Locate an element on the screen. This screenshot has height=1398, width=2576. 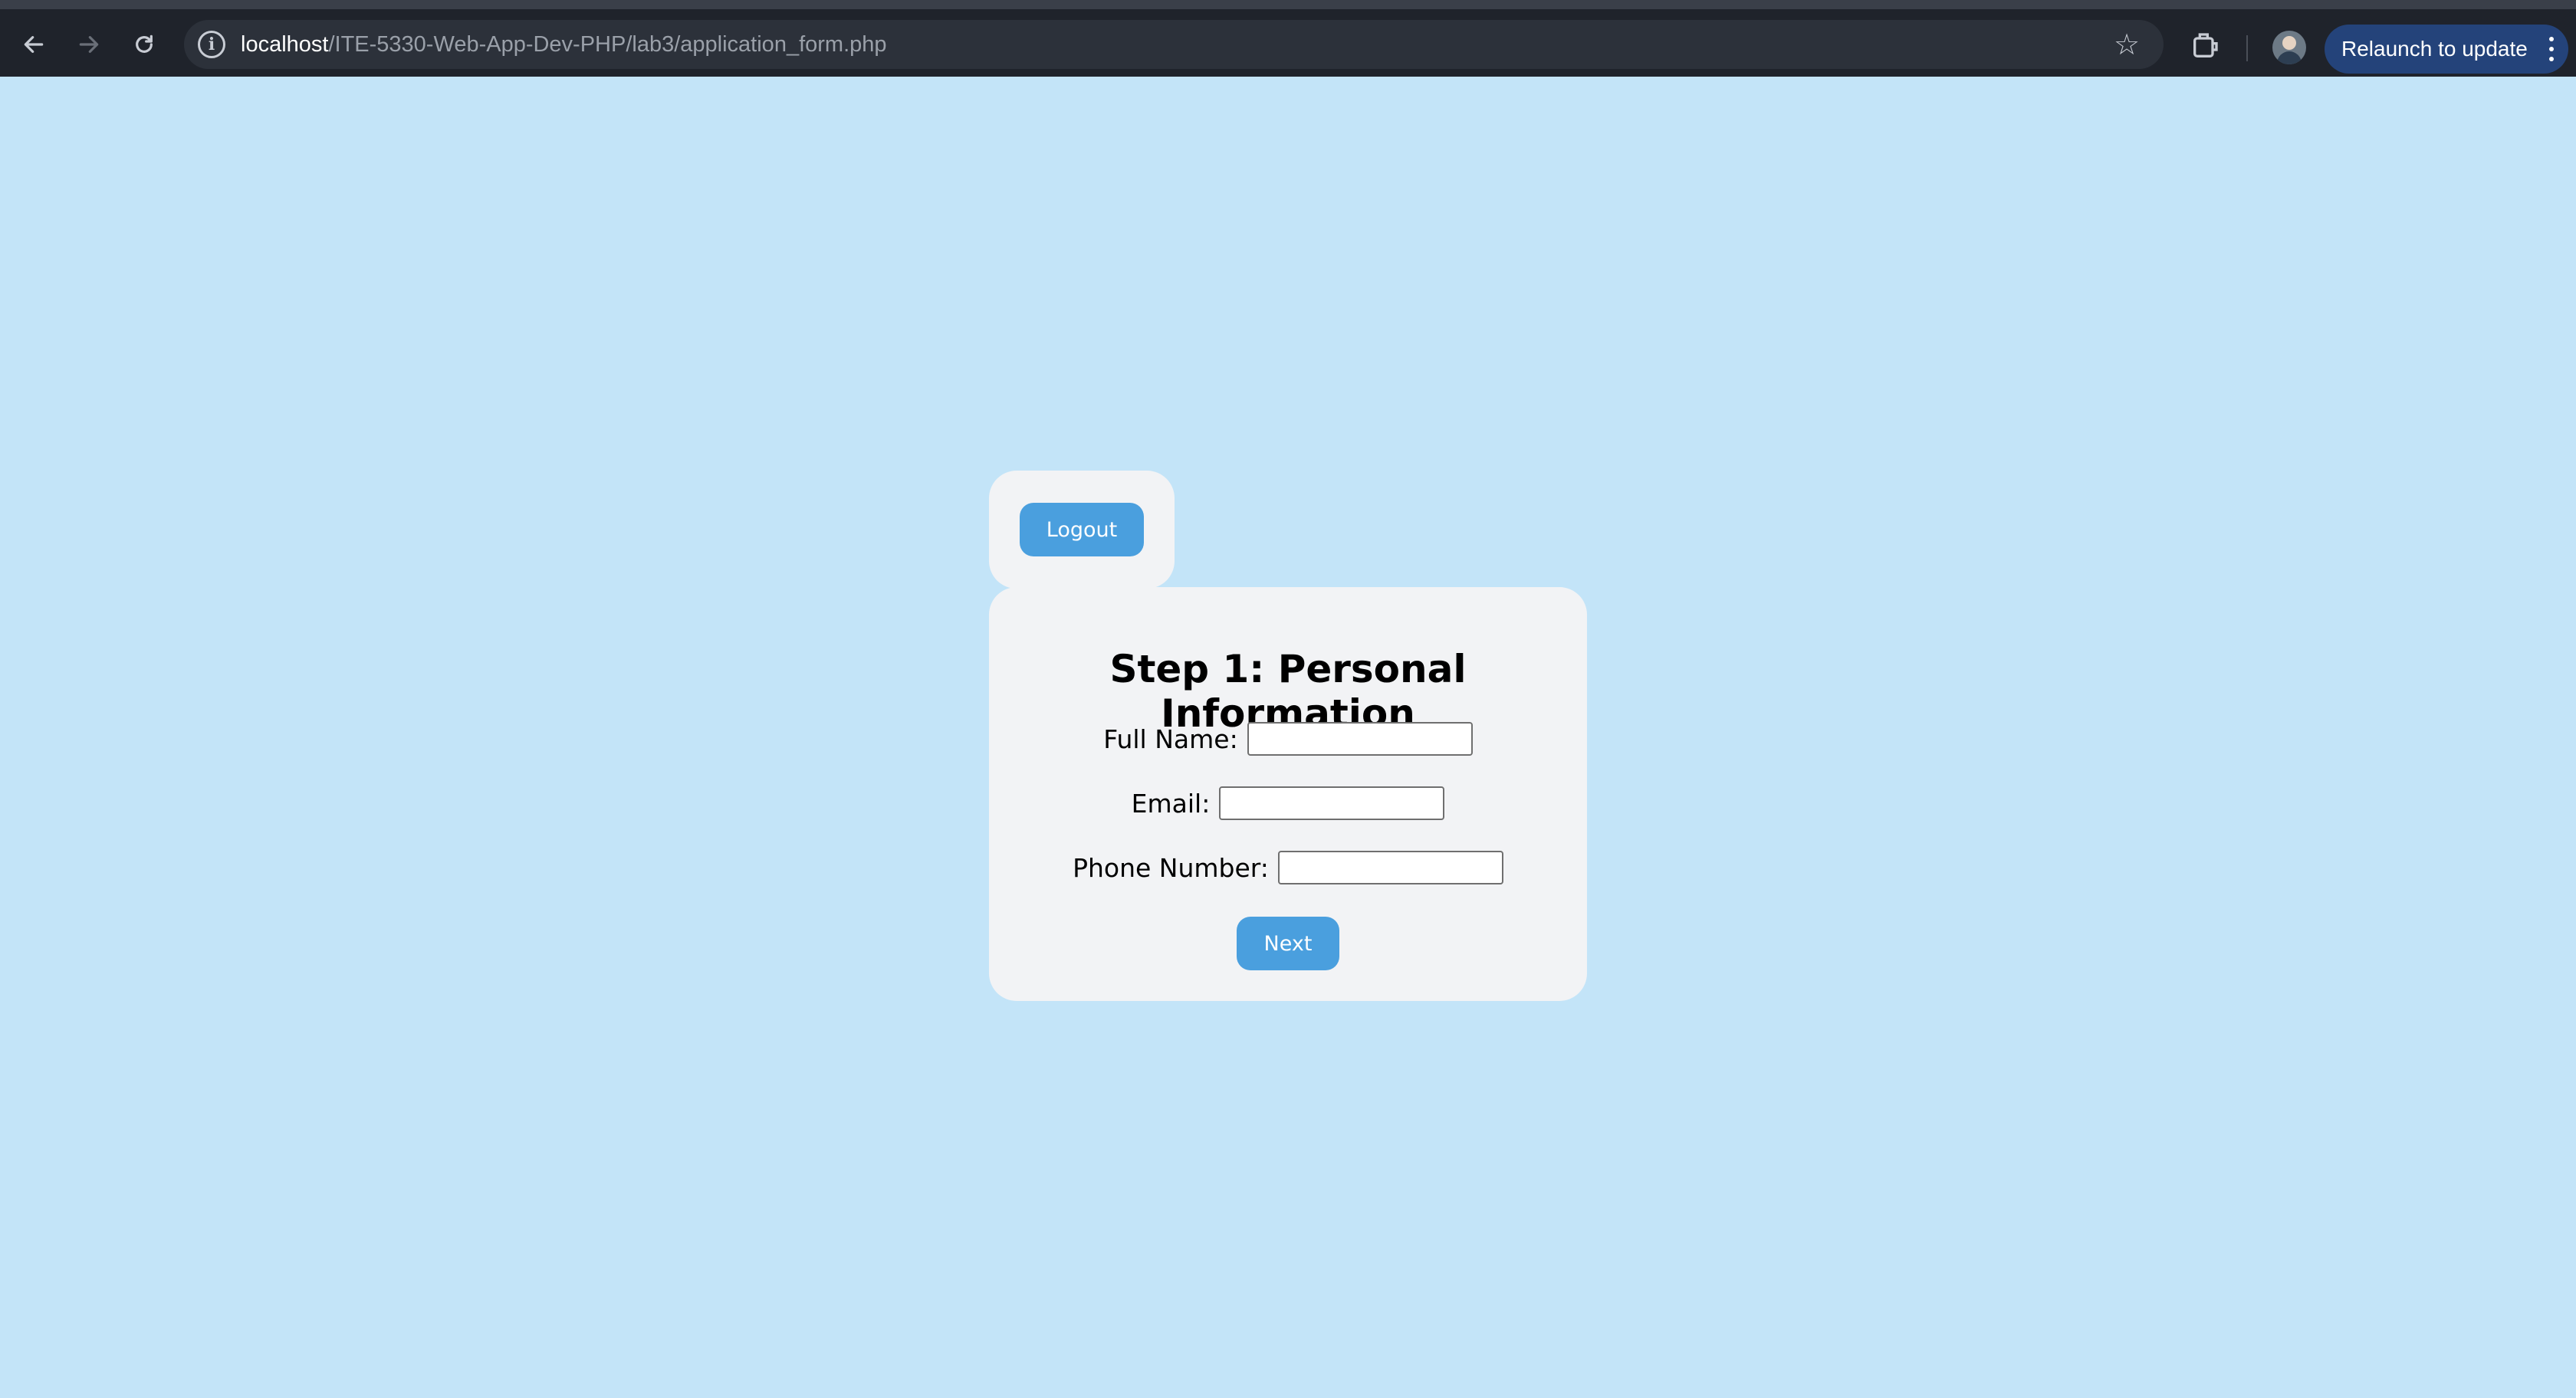
logout-container: Logout is located at coordinates (1082, 530).